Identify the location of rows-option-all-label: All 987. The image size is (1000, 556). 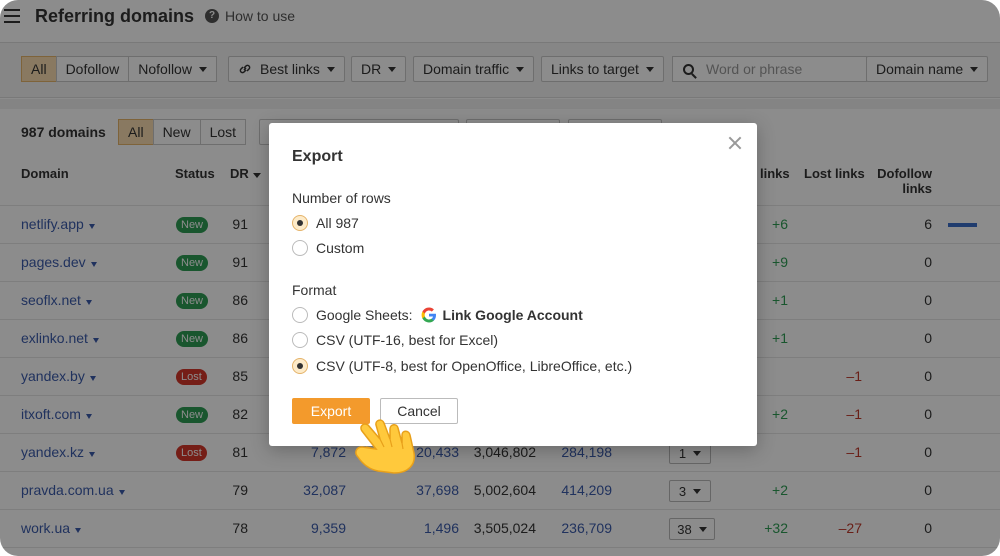
(337, 223).